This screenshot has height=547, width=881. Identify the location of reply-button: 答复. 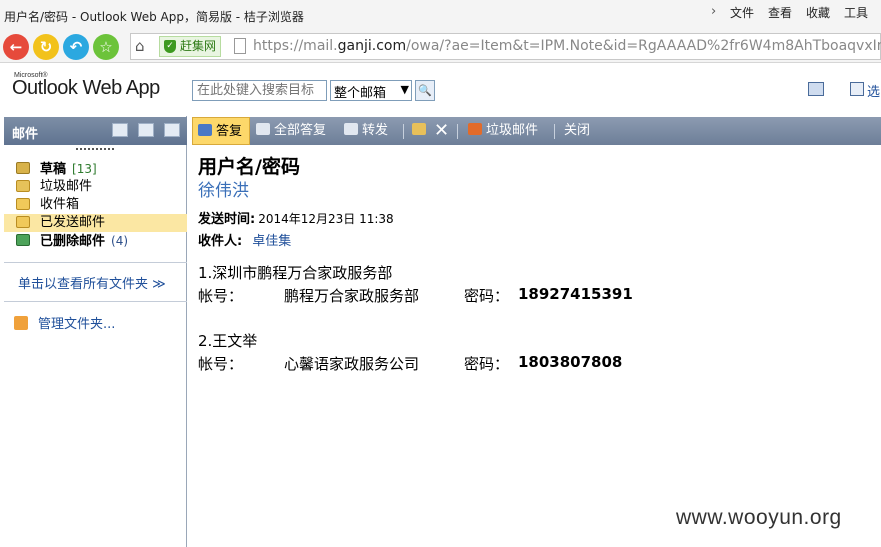
(221, 131).